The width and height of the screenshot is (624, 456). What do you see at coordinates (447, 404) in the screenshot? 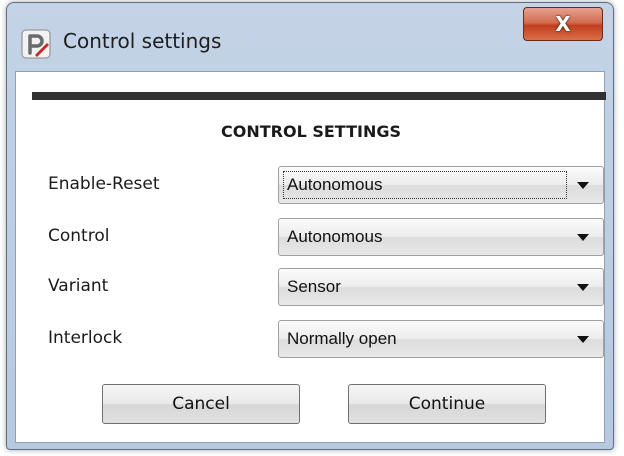
I see `continue-button: Continue` at bounding box center [447, 404].